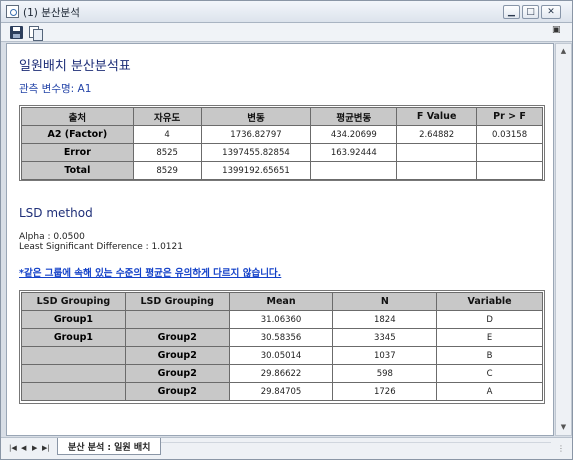 The width and height of the screenshot is (573, 460). I want to click on next-sheet-icon: ▶, so click(34, 448).